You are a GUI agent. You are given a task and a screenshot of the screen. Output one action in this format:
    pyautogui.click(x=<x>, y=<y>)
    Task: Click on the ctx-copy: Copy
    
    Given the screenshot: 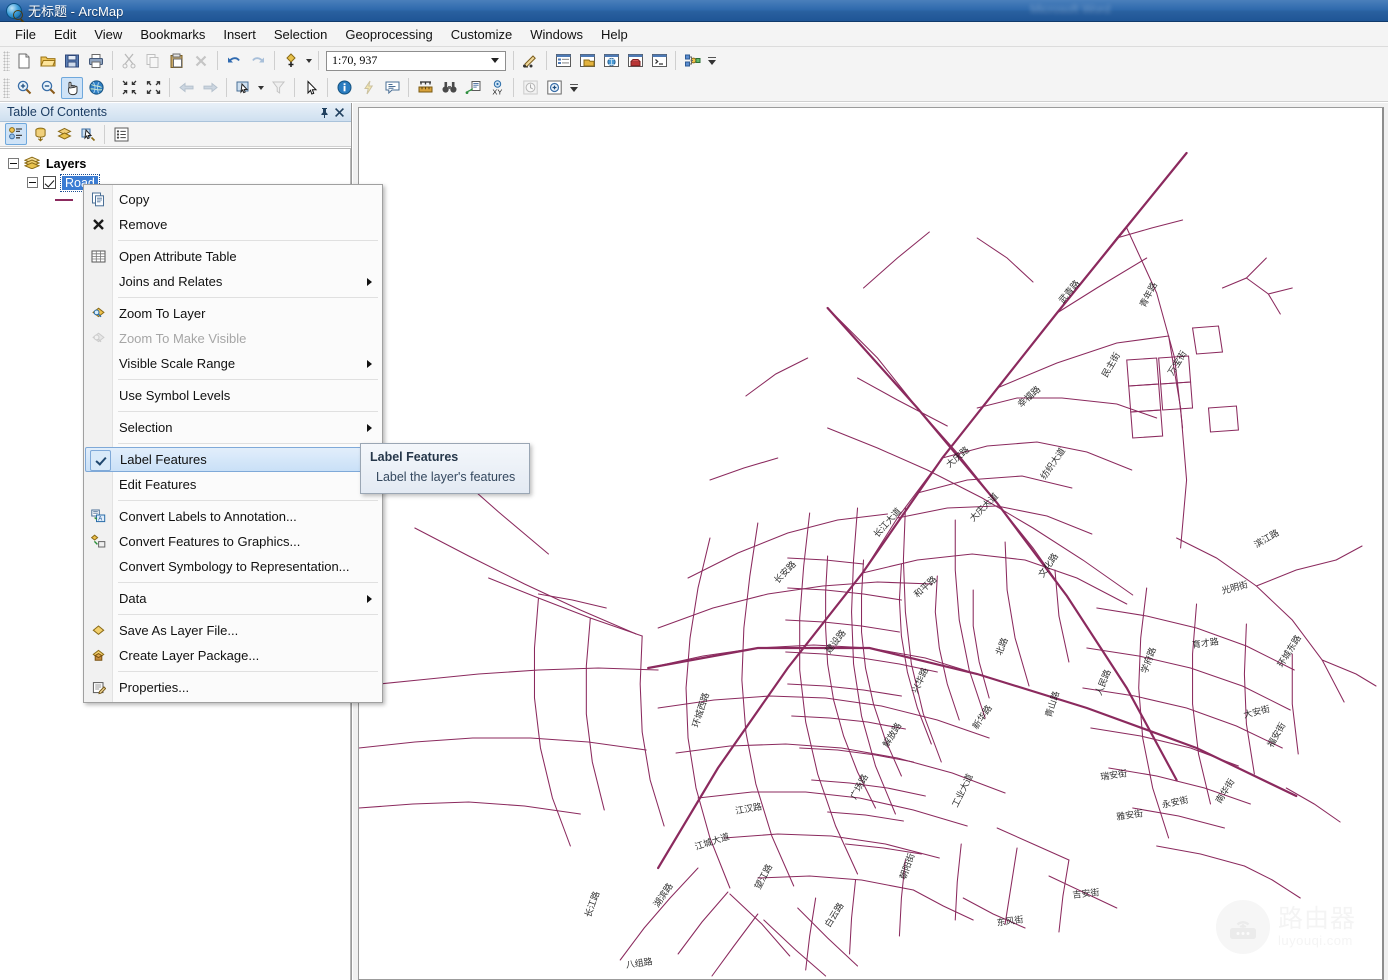 What is the action you would take?
    pyautogui.click(x=233, y=199)
    